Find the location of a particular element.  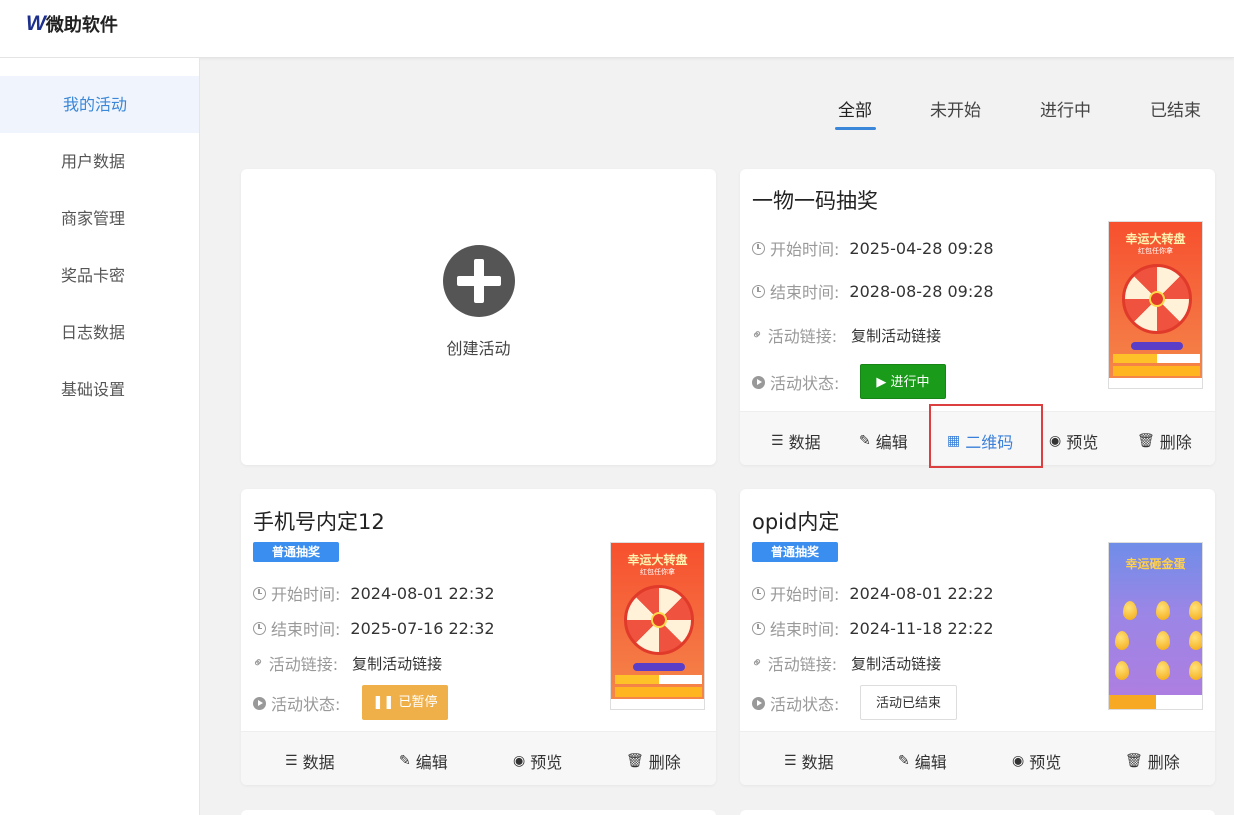

end-time-value: 2025-07-16 22:32 is located at coordinates (422, 628).